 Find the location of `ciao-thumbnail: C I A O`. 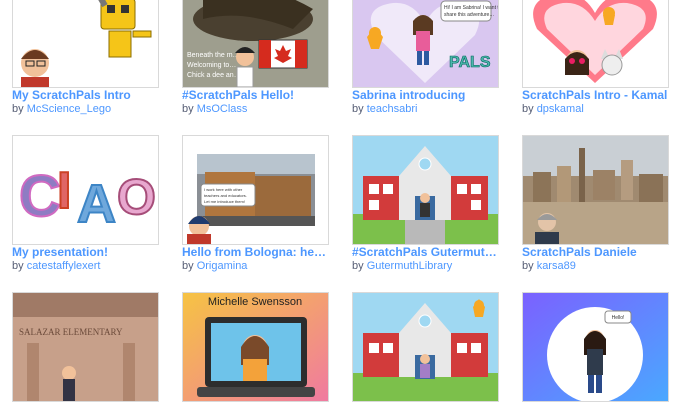

ciao-thumbnail: C I A O is located at coordinates (85, 190).